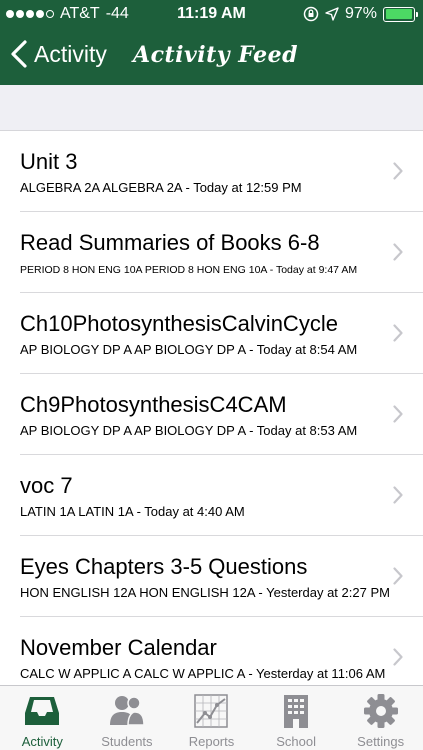 The height and width of the screenshot is (750, 423). What do you see at coordinates (49, 161) in the screenshot?
I see `feed-item-title: Unit 3` at bounding box center [49, 161].